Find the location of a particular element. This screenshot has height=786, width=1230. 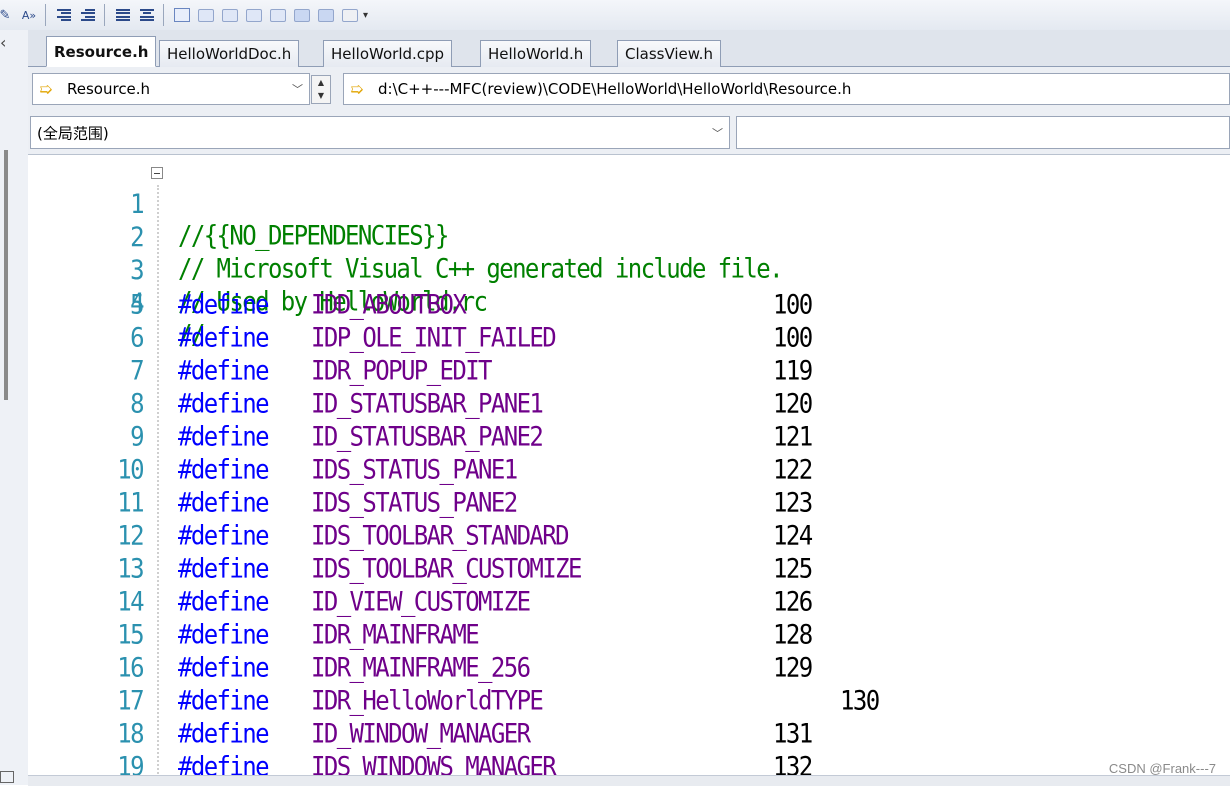

tab-helloworlddoc-h: HelloWorldDoc.h is located at coordinates (229, 53).